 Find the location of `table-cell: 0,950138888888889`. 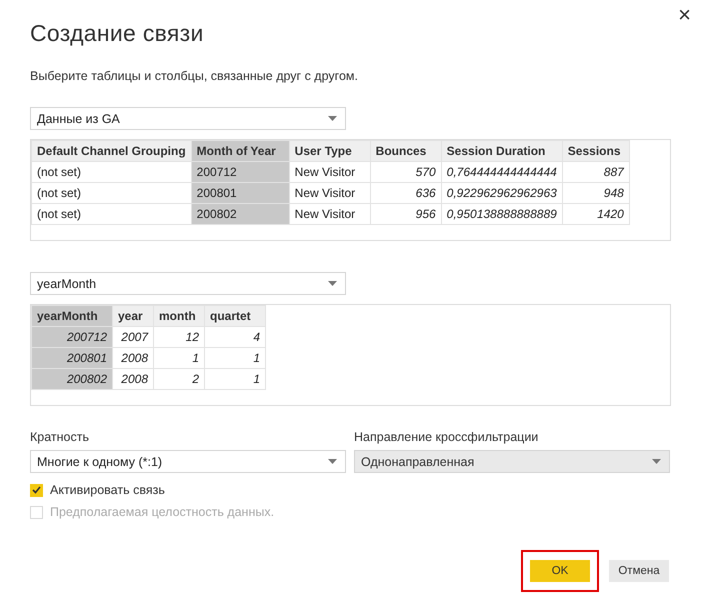

table-cell: 0,950138888888889 is located at coordinates (501, 214).